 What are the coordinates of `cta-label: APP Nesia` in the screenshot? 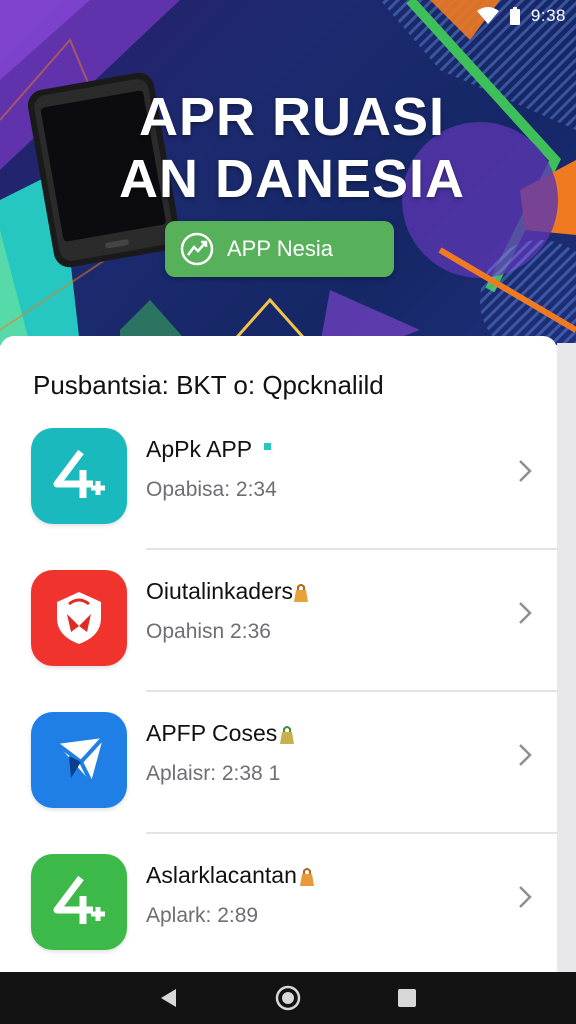 It's located at (280, 248).